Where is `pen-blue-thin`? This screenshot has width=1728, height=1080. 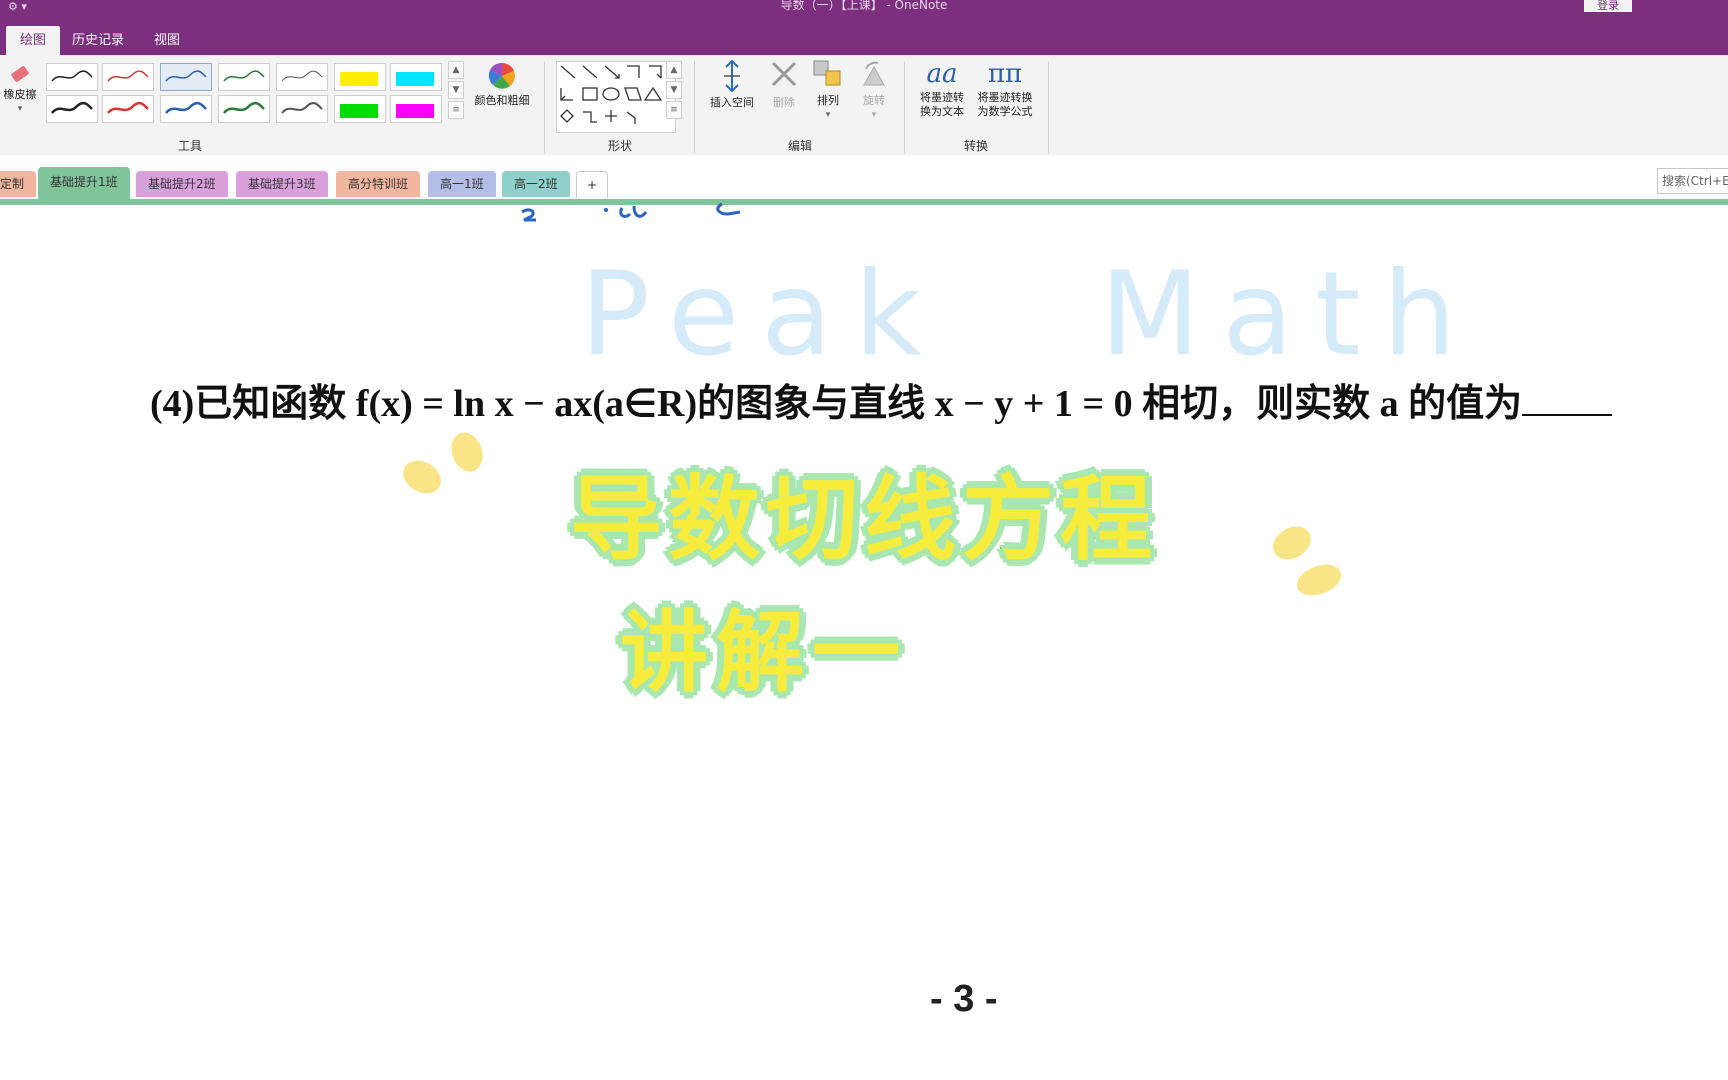 pen-blue-thin is located at coordinates (186, 77).